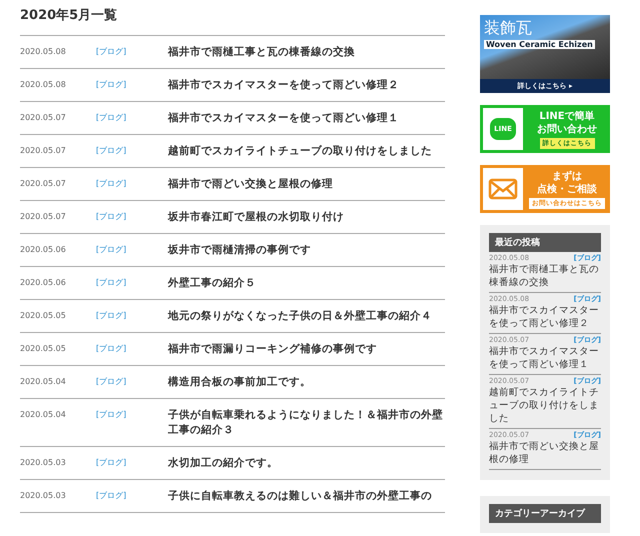  Describe the element at coordinates (306, 349) in the screenshot. I see `post-title-link: 福井市で雨漏りコーキング補修の事例です` at that location.